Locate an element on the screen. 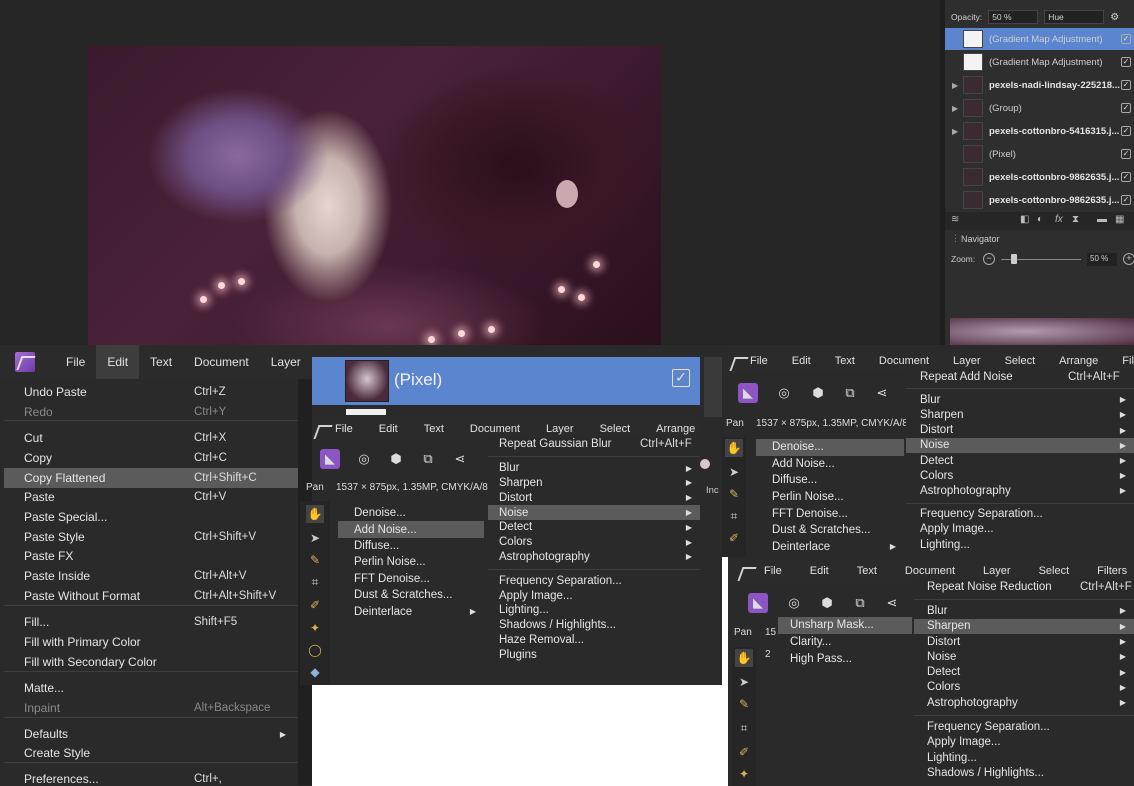 The height and width of the screenshot is (786, 1134). menu-item-create-style: Create Style is located at coordinates (151, 753).